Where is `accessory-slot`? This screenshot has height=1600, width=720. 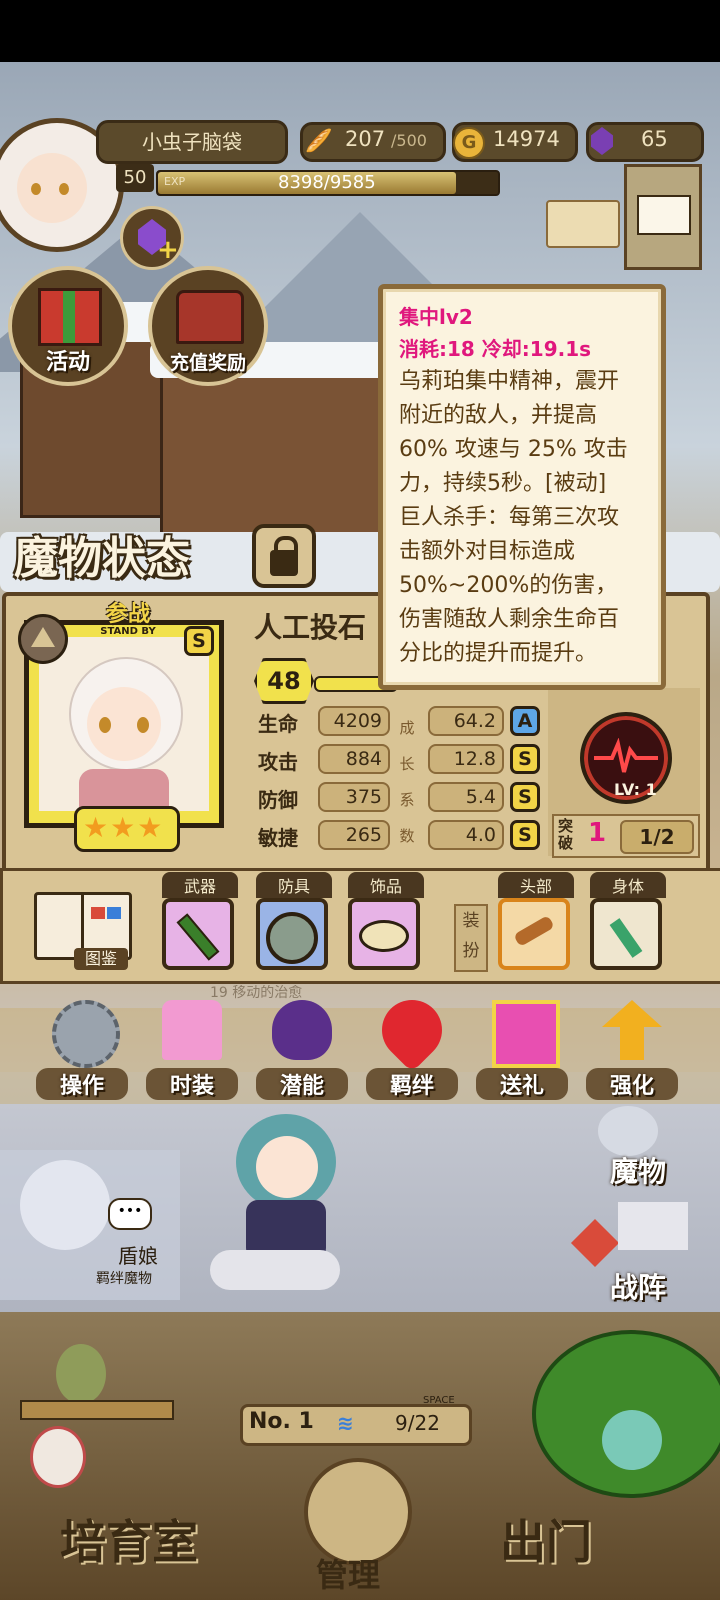 accessory-slot is located at coordinates (384, 934).